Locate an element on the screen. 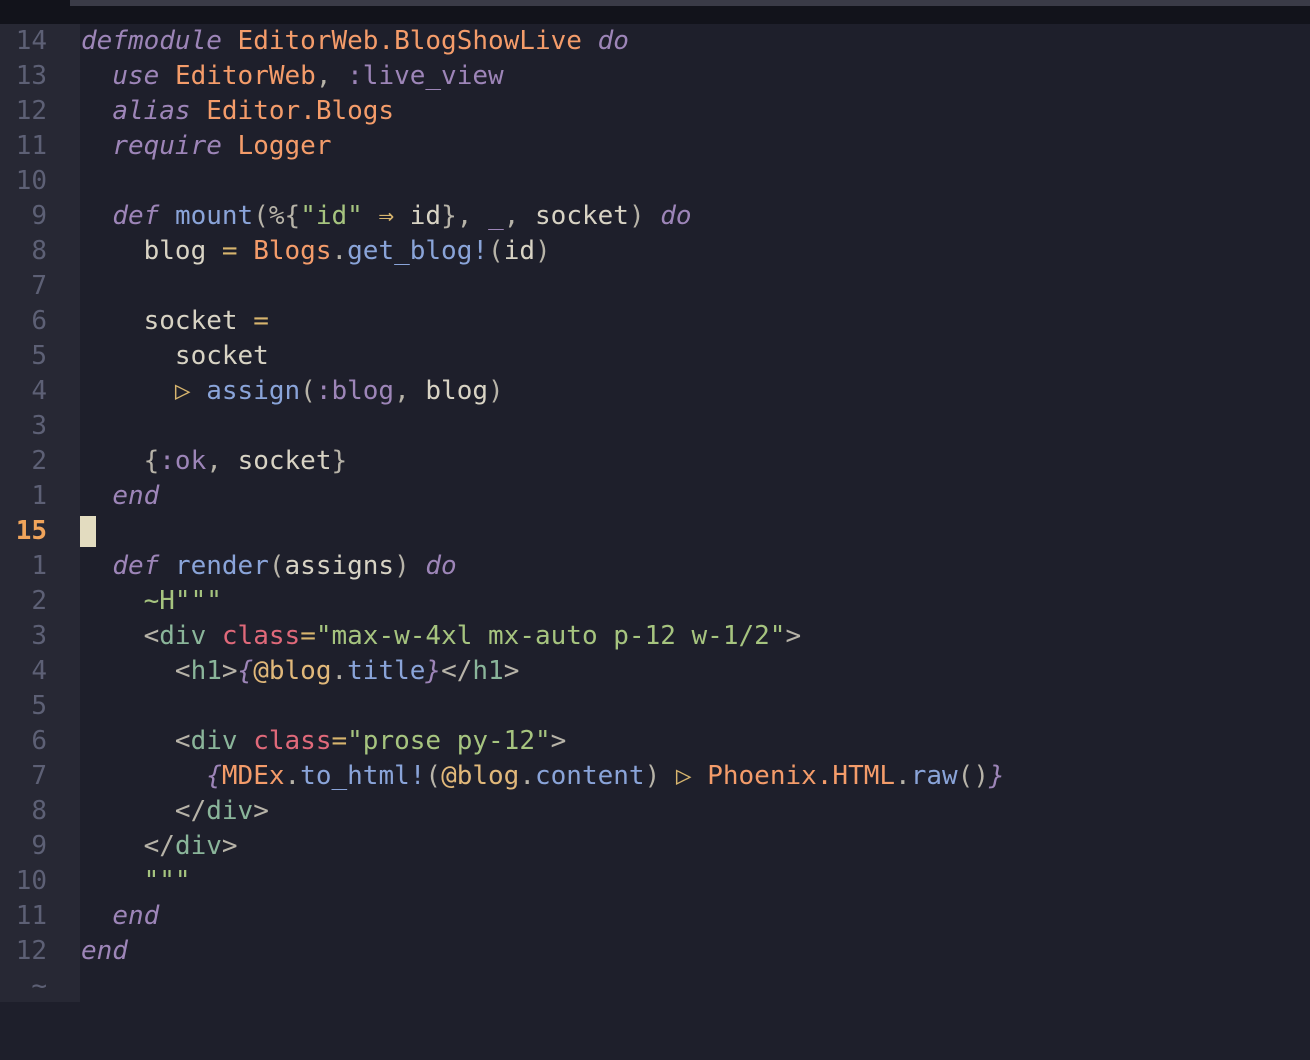  code-text: use EditorWeb, :live_view is located at coordinates (292, 76).